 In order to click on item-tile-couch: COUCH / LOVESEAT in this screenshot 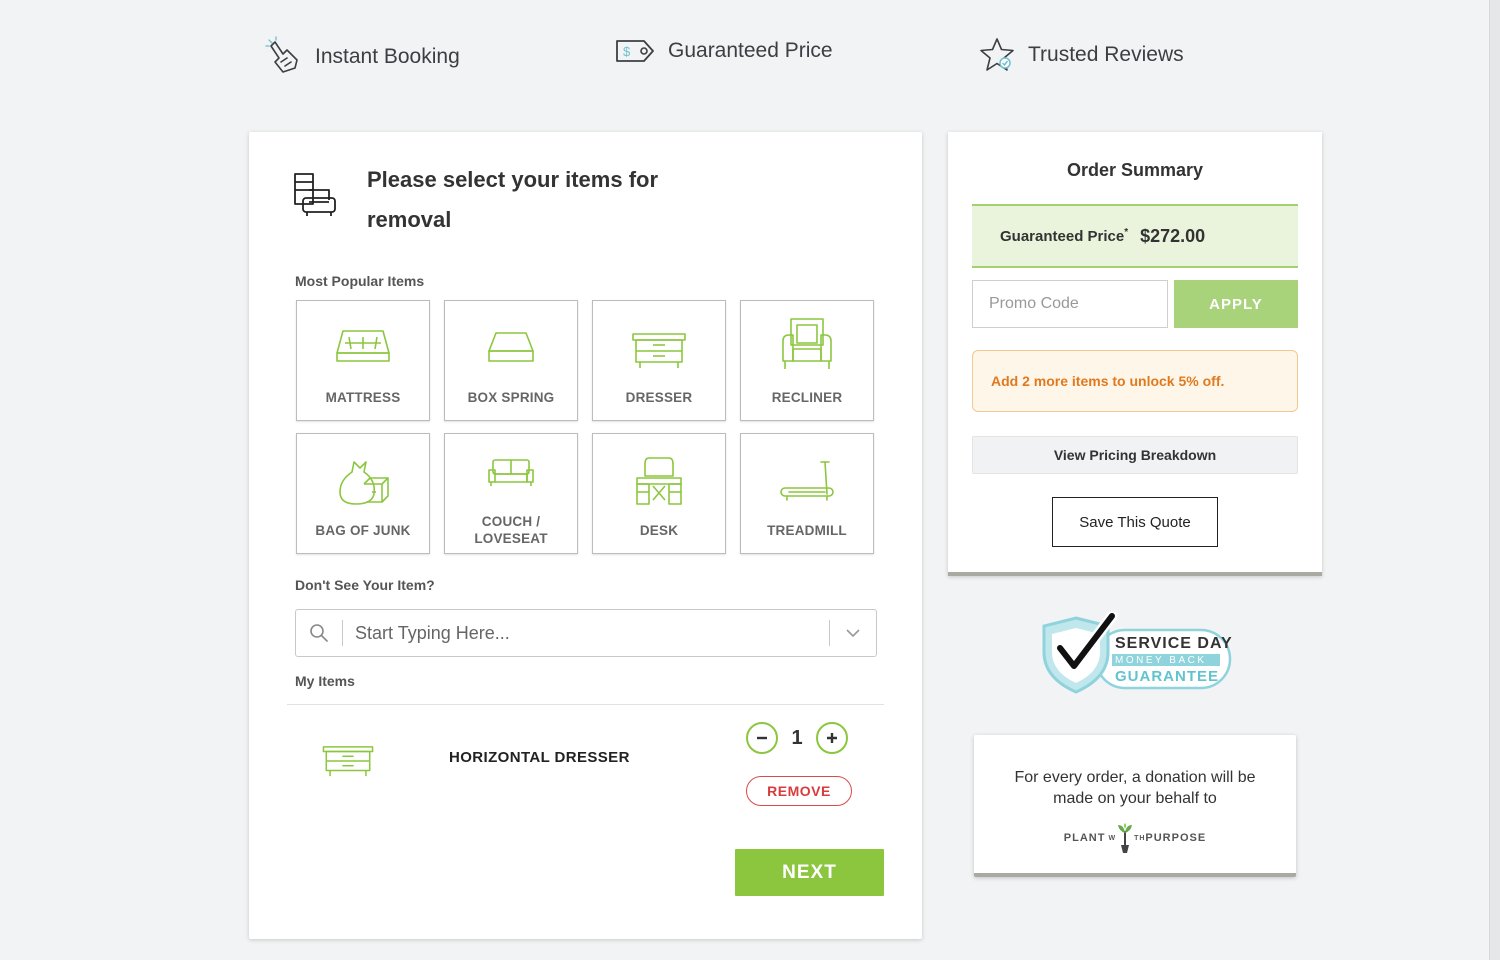, I will do `click(511, 493)`.